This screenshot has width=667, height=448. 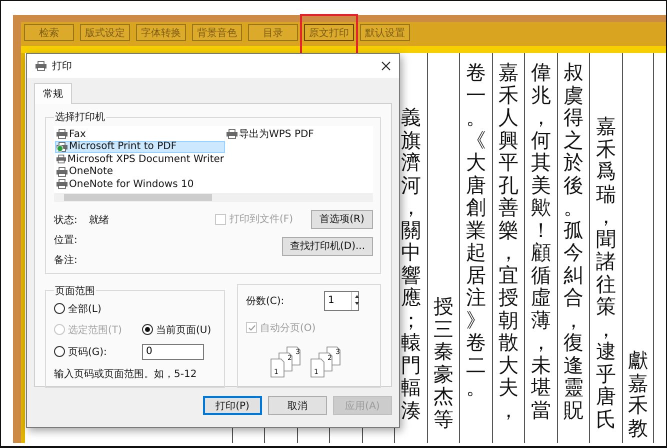 I want to click on dialog-title: 打印, so click(x=62, y=66).